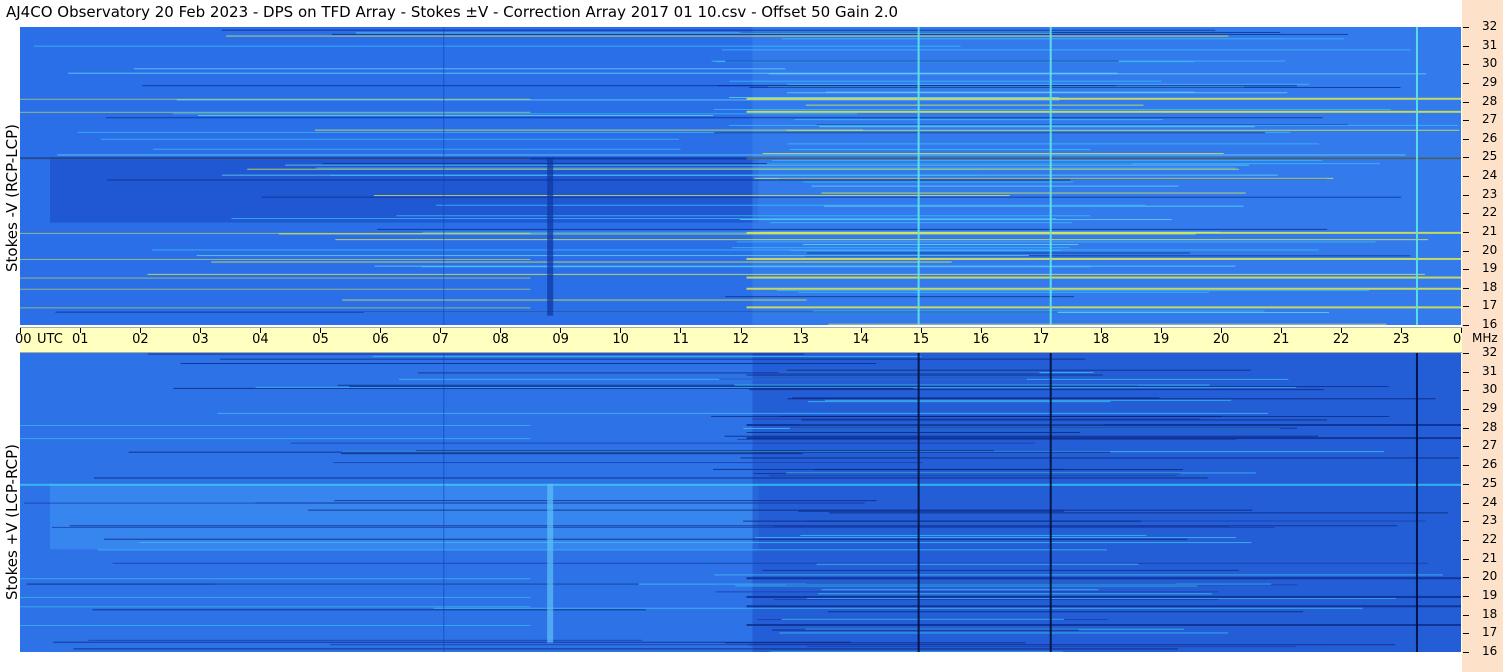 This screenshot has height=672, width=1503. Describe the element at coordinates (80, 339) in the screenshot. I see `time-label: 01` at that location.